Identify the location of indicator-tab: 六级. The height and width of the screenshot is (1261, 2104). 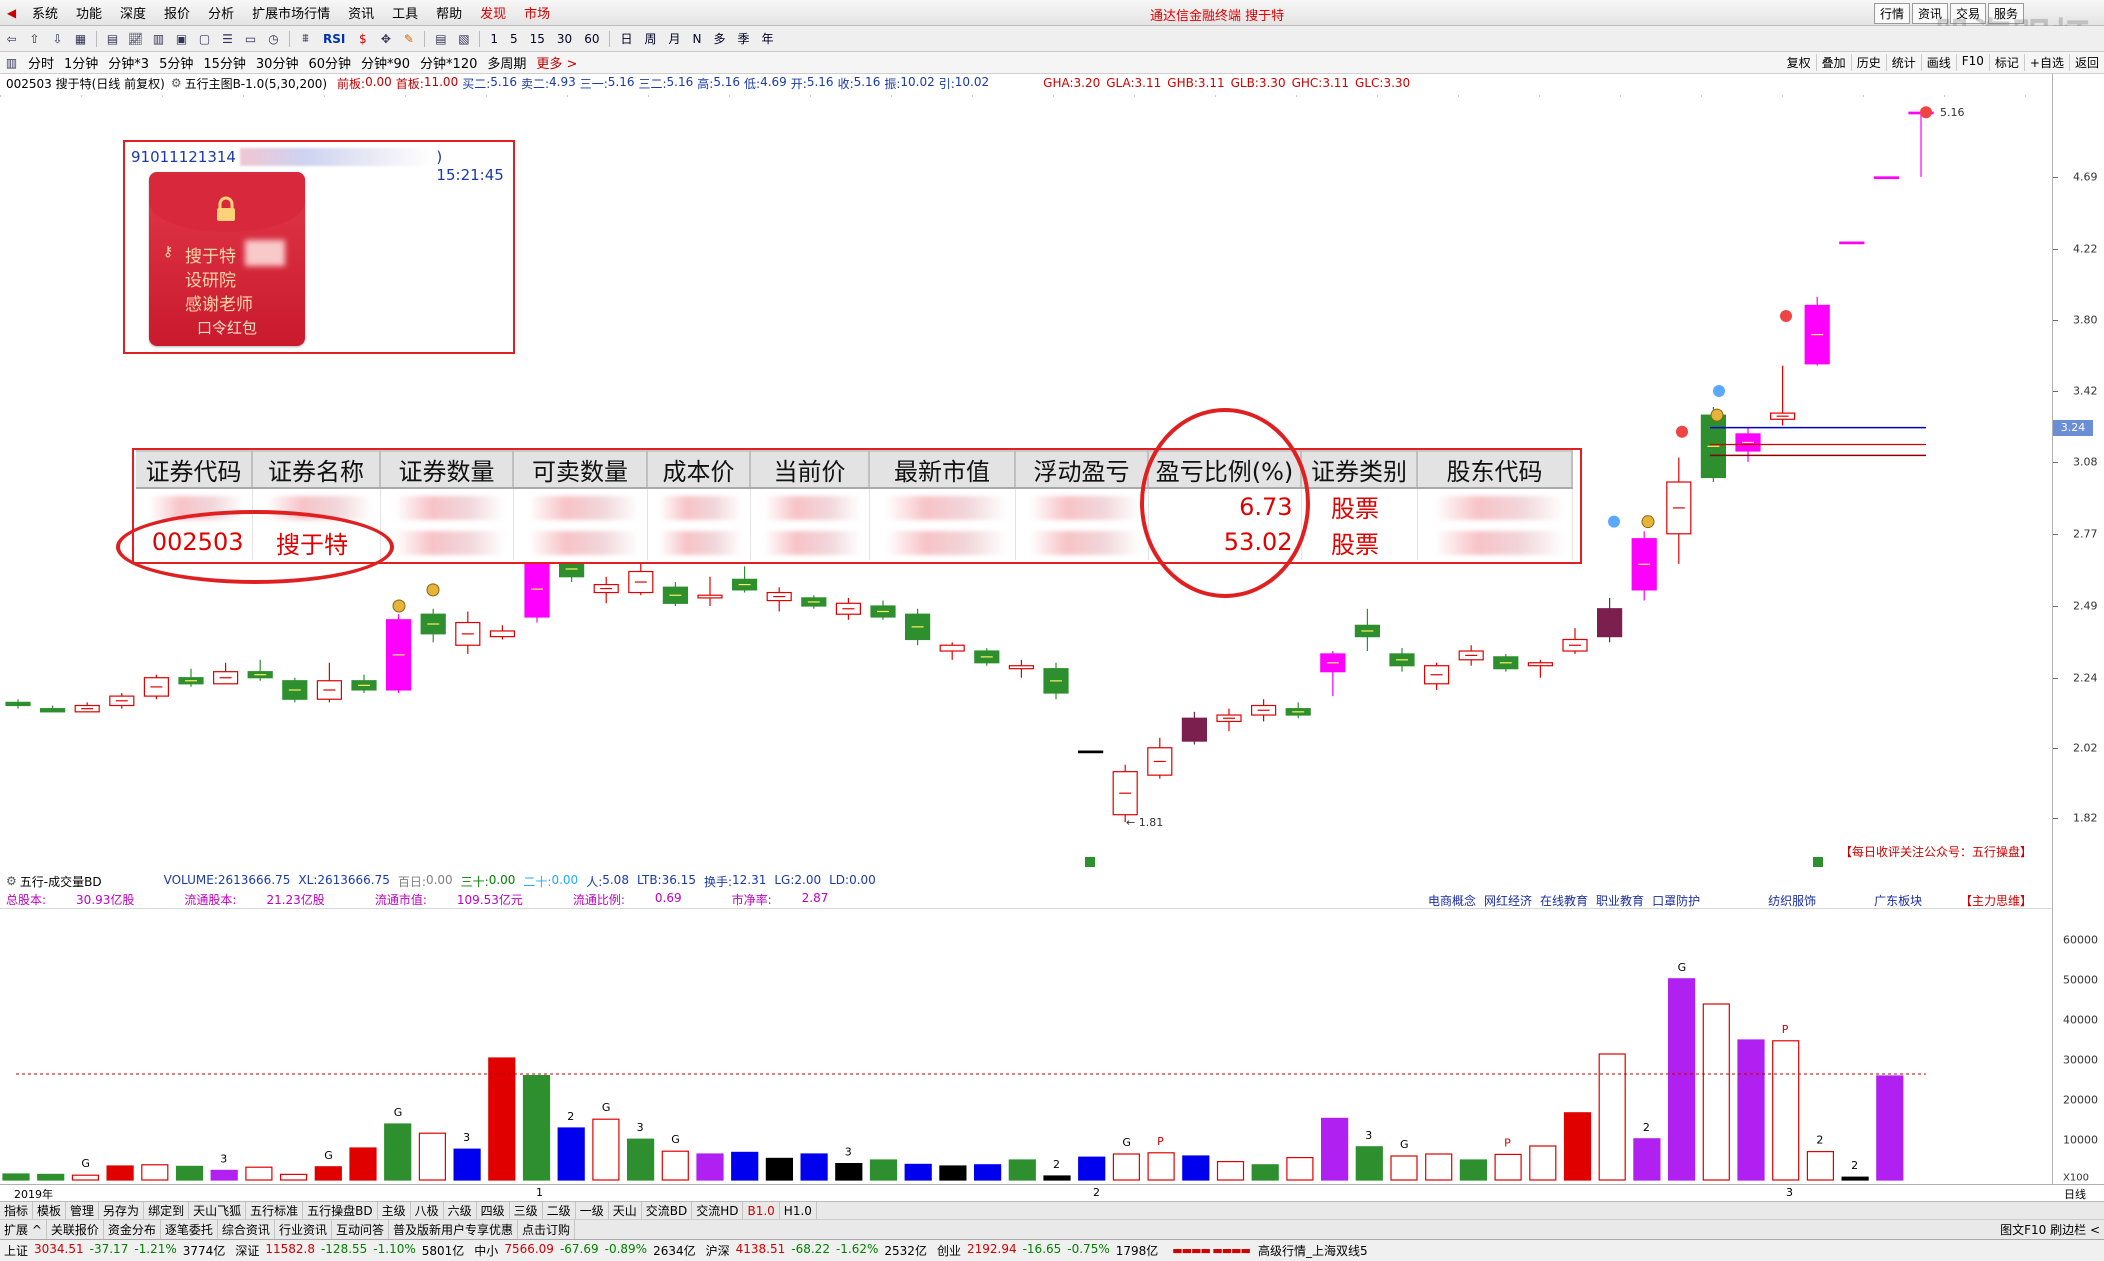
(460, 1210).